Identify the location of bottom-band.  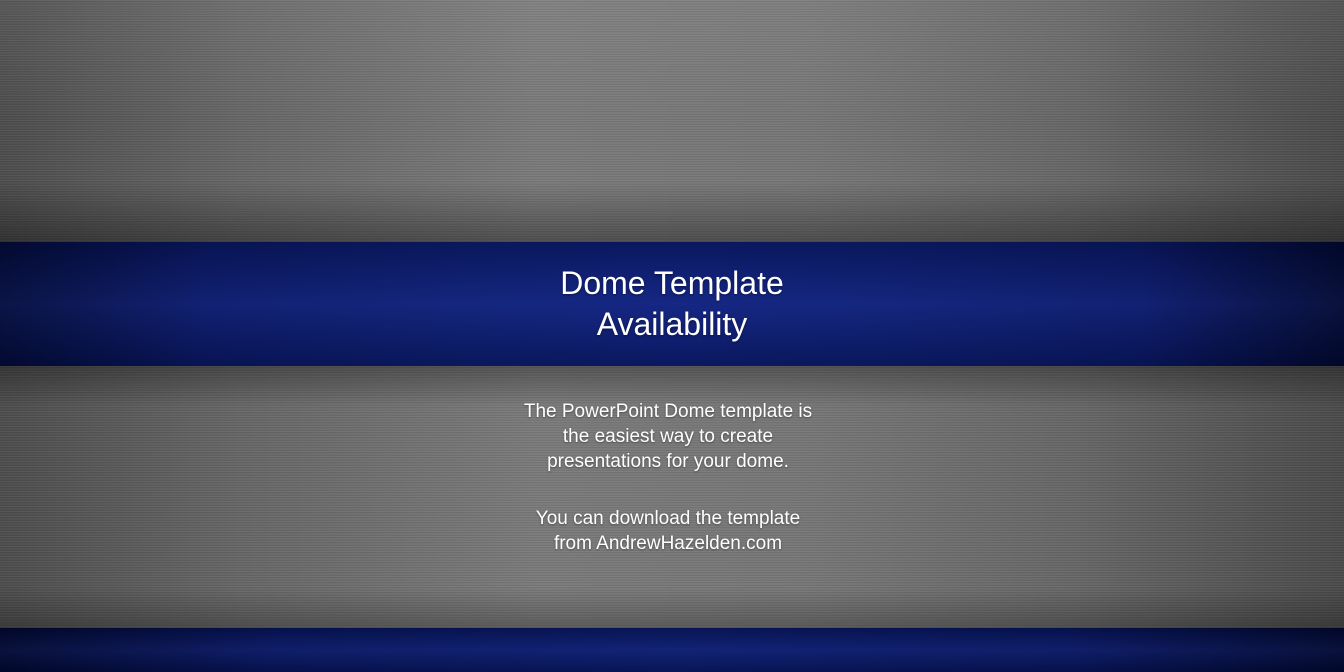
(672, 650).